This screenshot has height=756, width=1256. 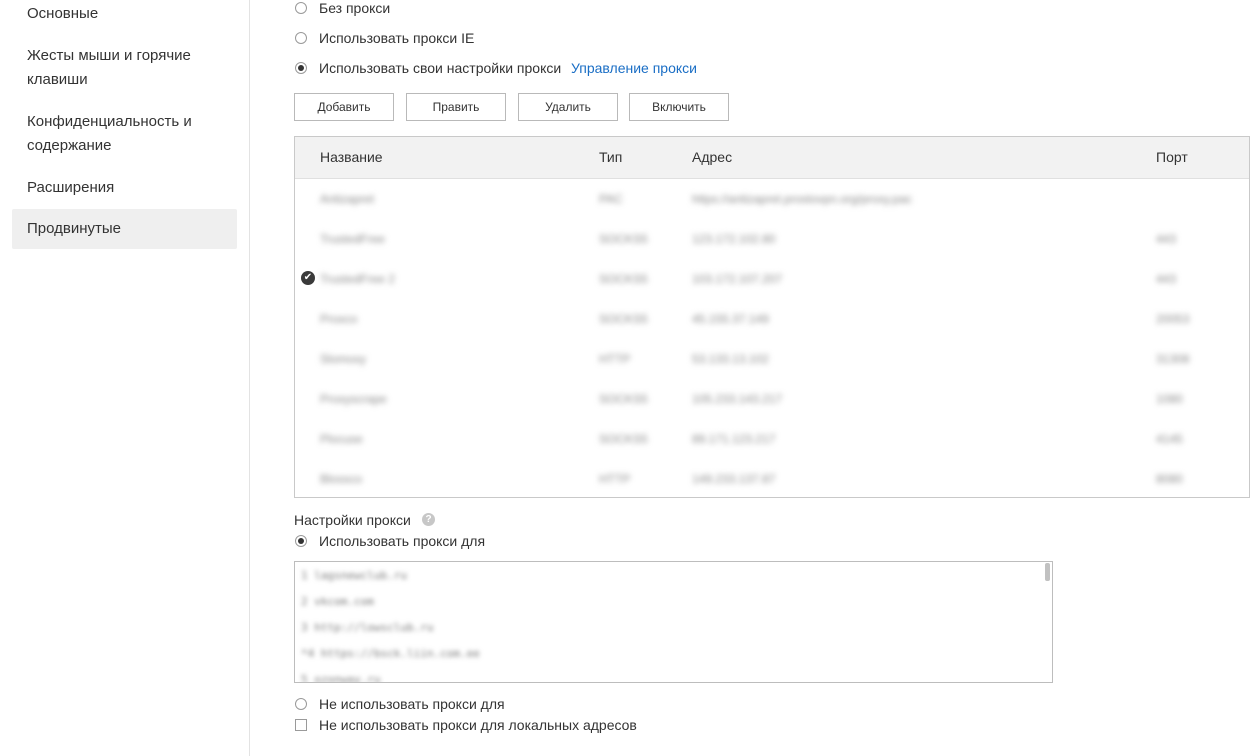 I want to click on proxy-name: TrustedFree 2, so click(x=357, y=279).